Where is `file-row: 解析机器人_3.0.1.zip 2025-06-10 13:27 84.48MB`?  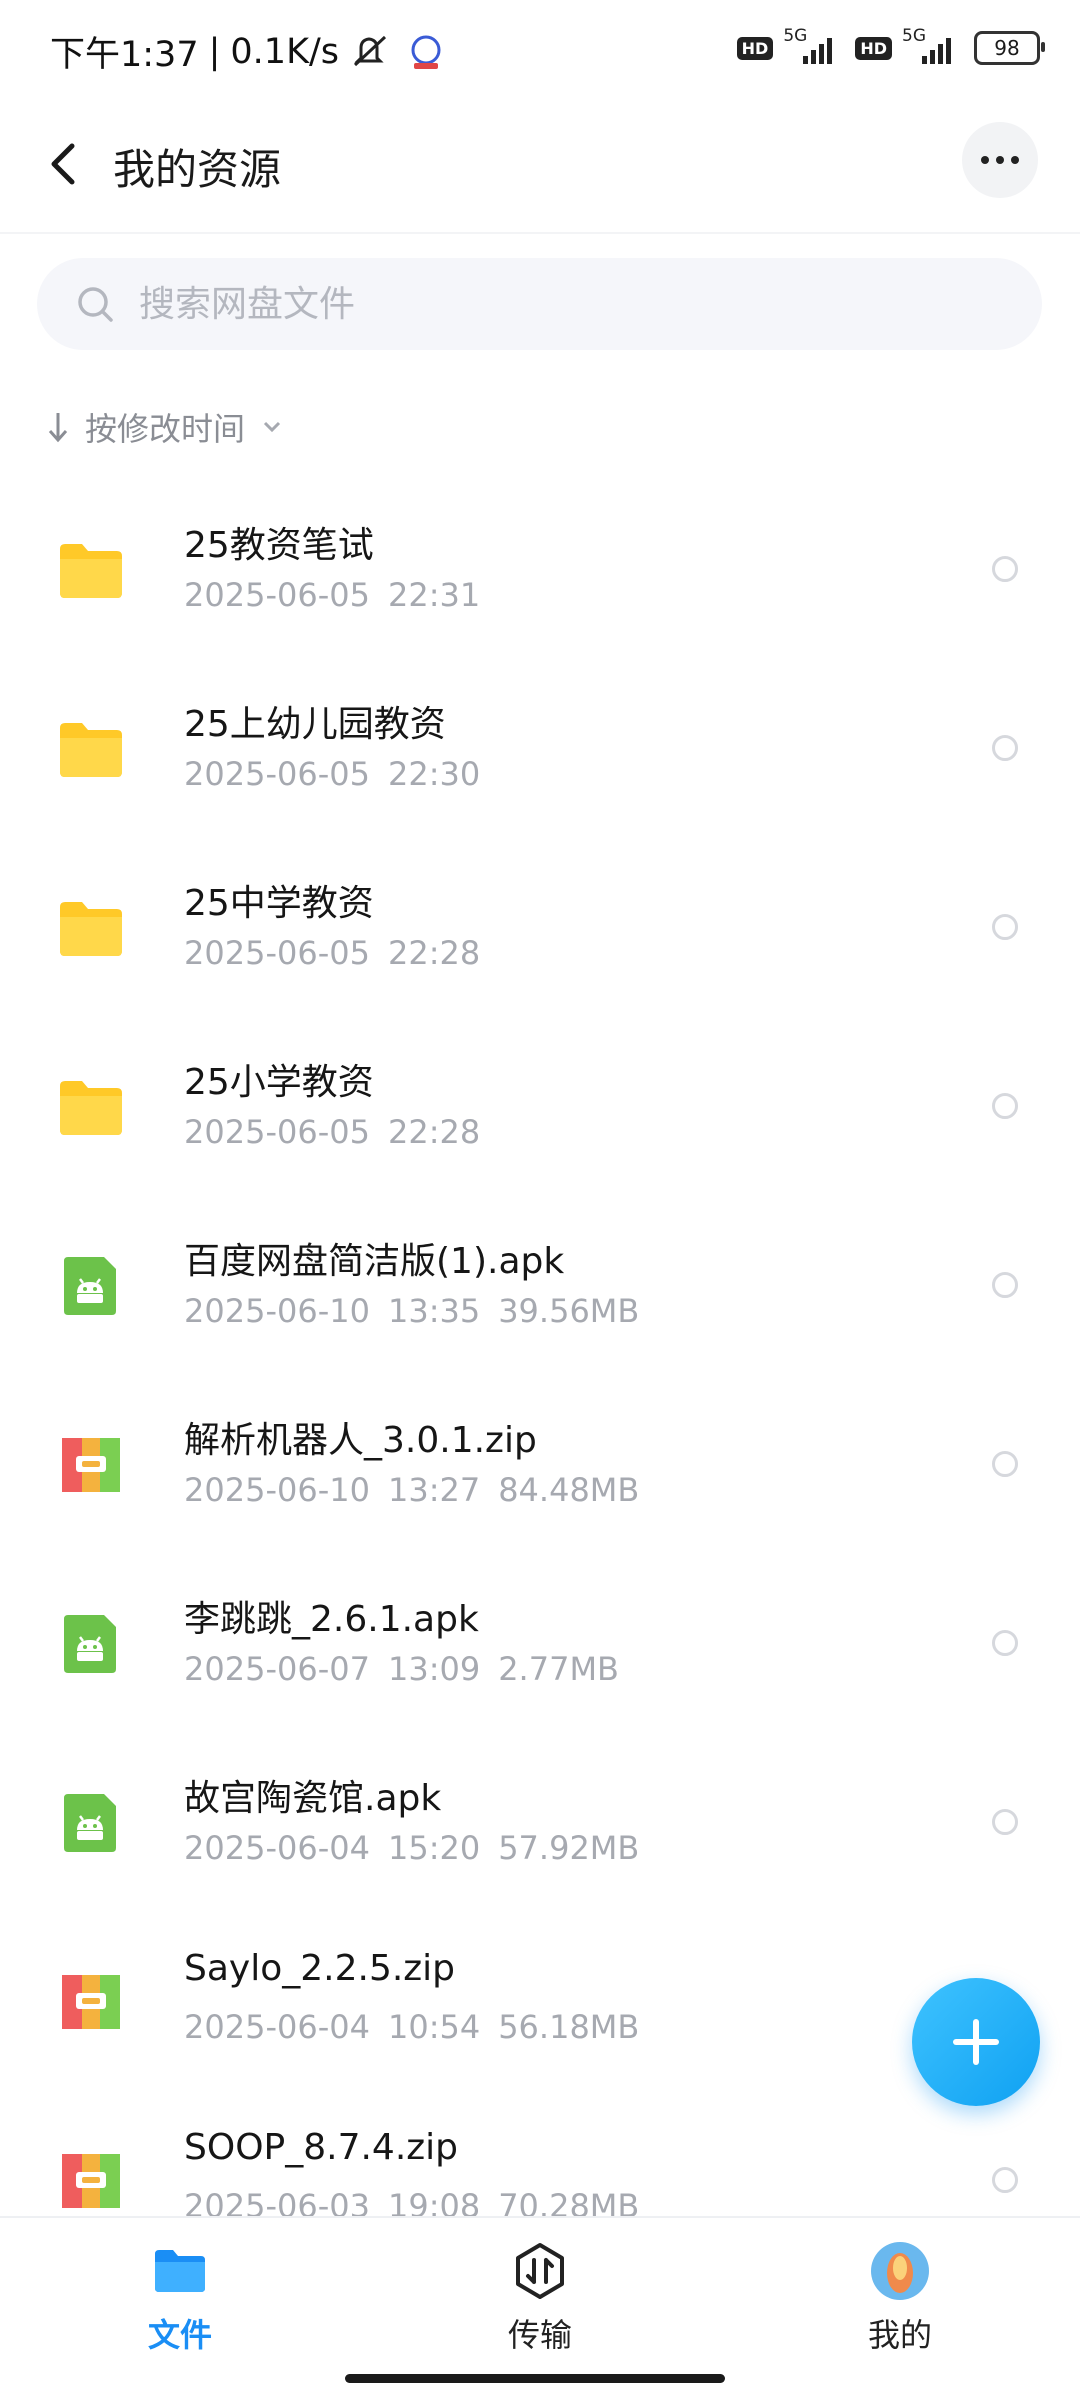 file-row: 解析机器人_3.0.1.zip 2025-06-10 13:27 84.48MB is located at coordinates (540, 1464).